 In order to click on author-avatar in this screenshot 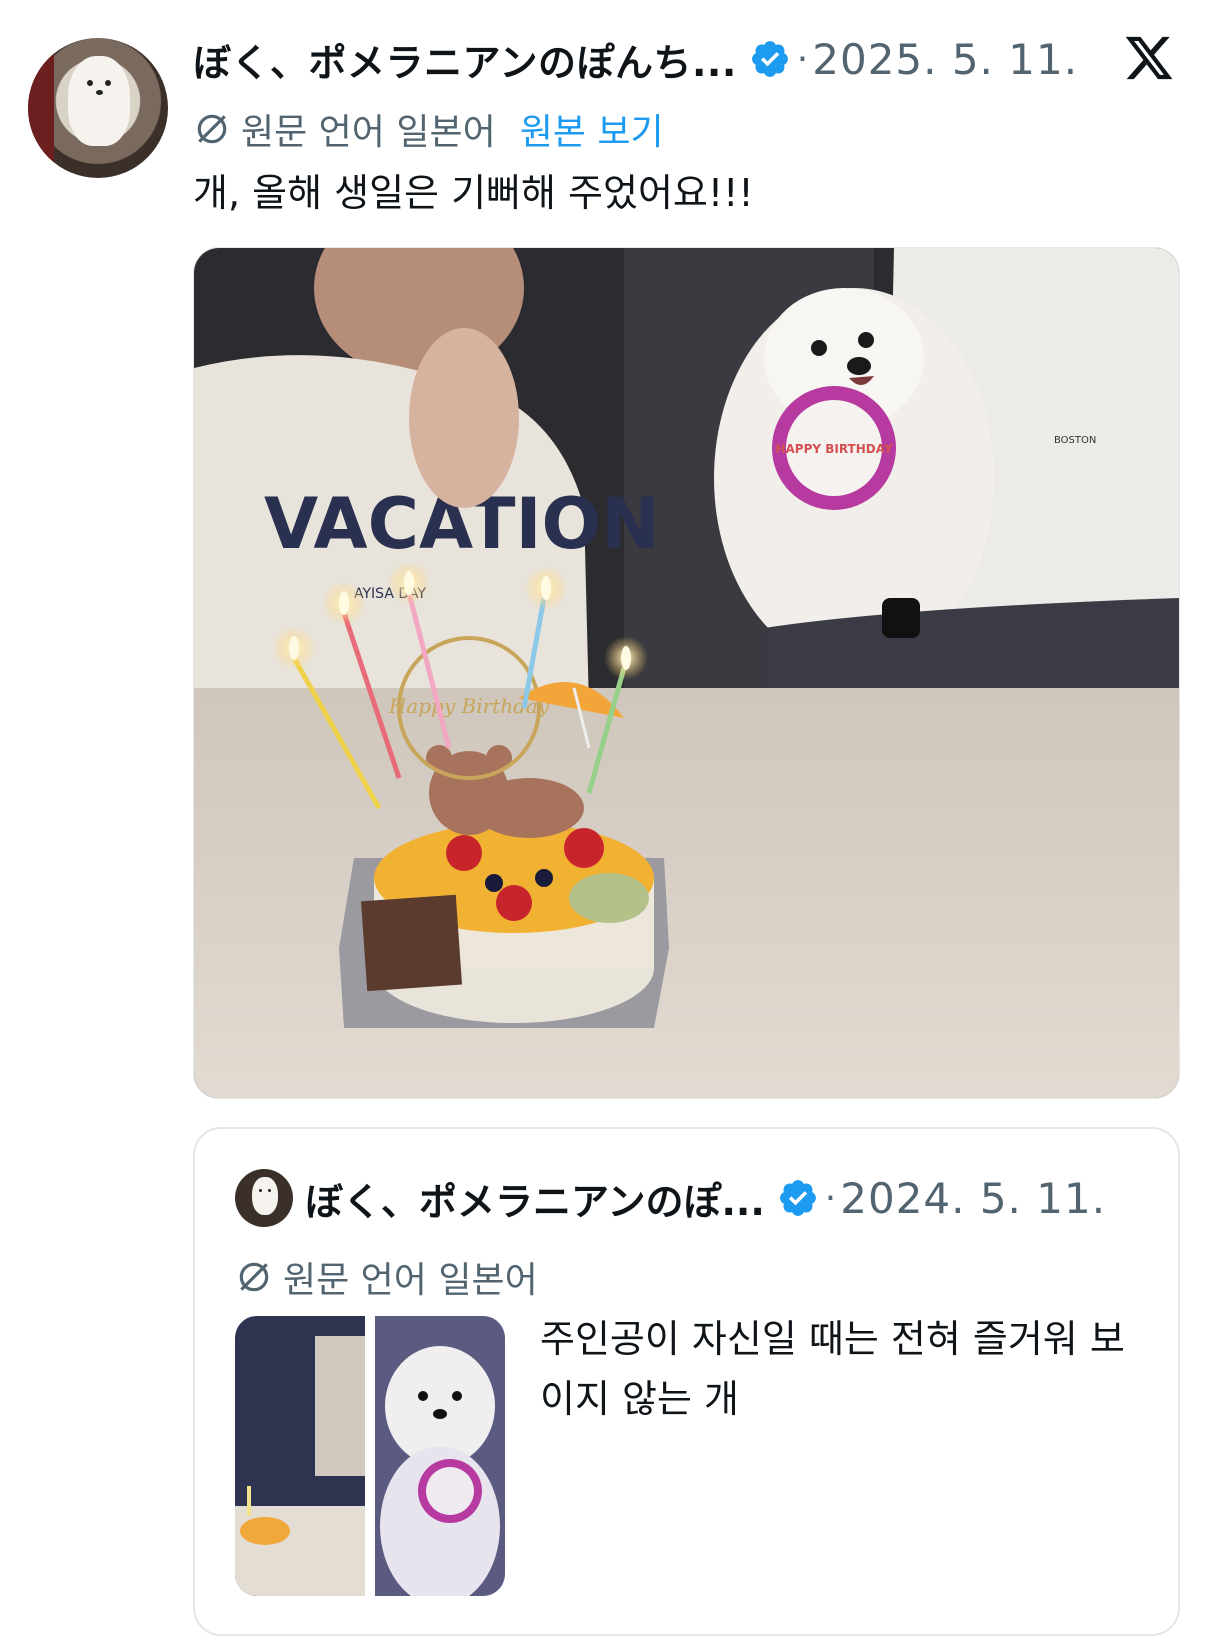, I will do `click(98, 108)`.